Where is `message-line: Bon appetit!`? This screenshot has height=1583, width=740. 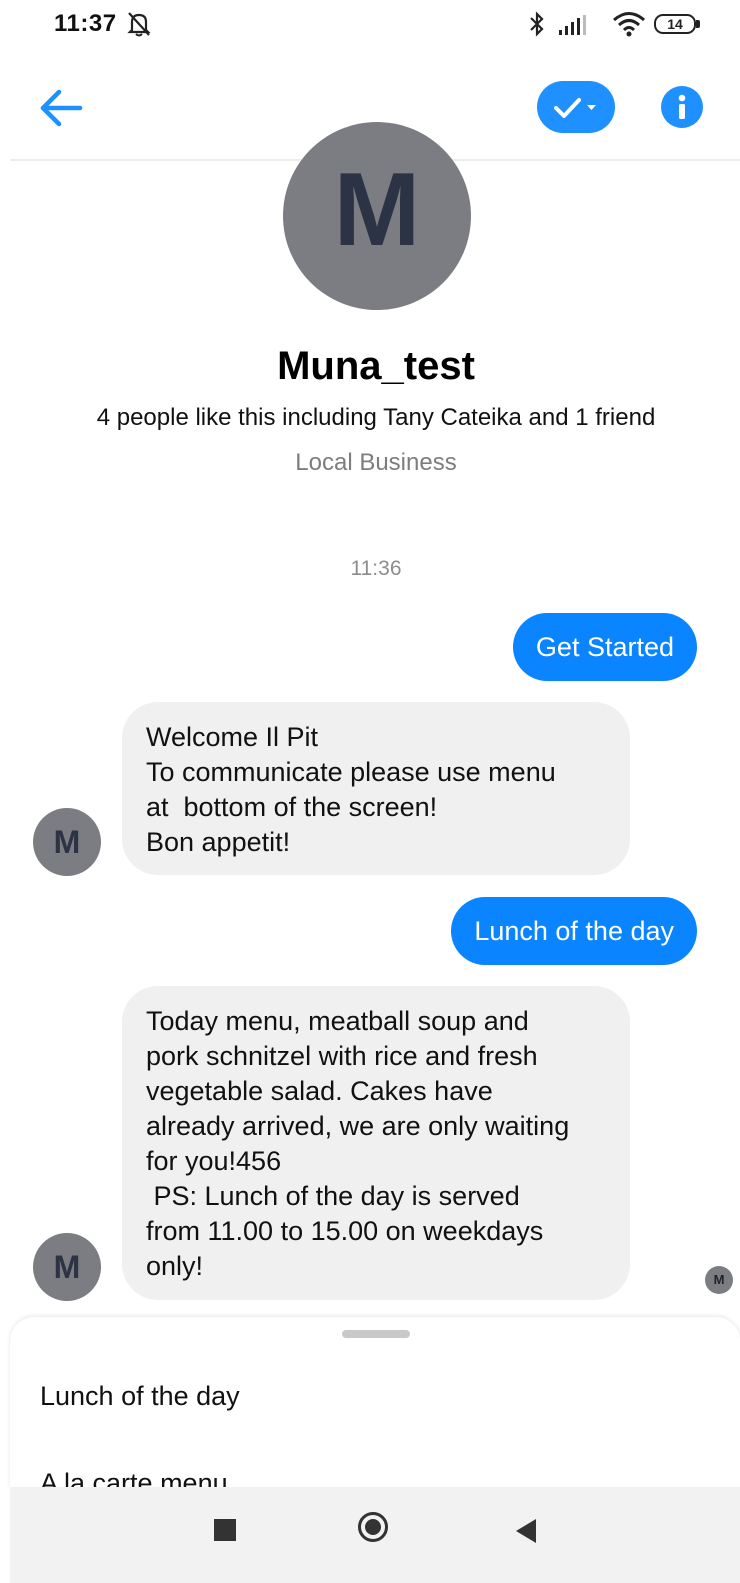
message-line: Bon appetit! is located at coordinates (218, 842).